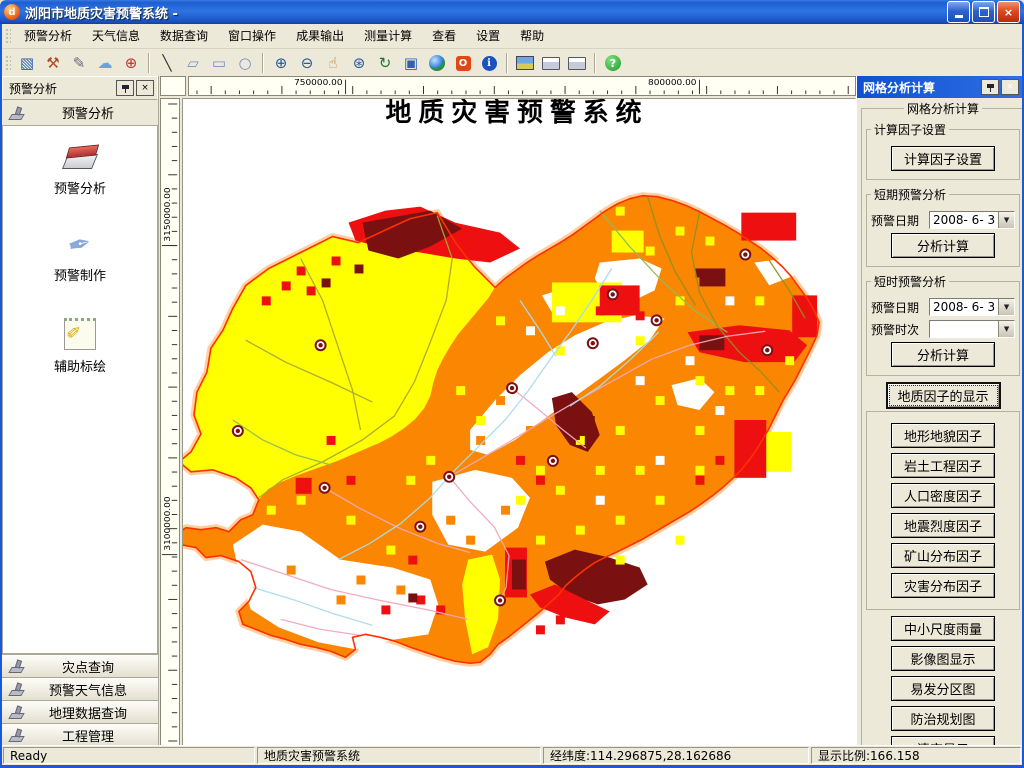 Image resolution: width=1024 pixels, height=768 pixels. What do you see at coordinates (943, 688) in the screenshot?
I see `extra-button-3: 易发分区图` at bounding box center [943, 688].